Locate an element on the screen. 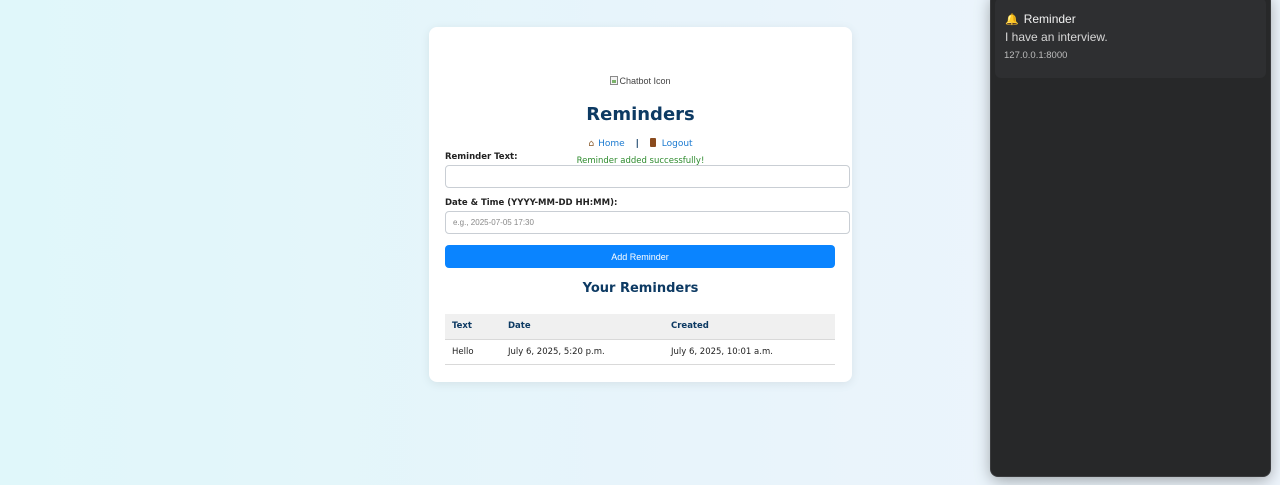 The width and height of the screenshot is (1280, 485). home-link: ⌂ Home is located at coordinates (607, 144).